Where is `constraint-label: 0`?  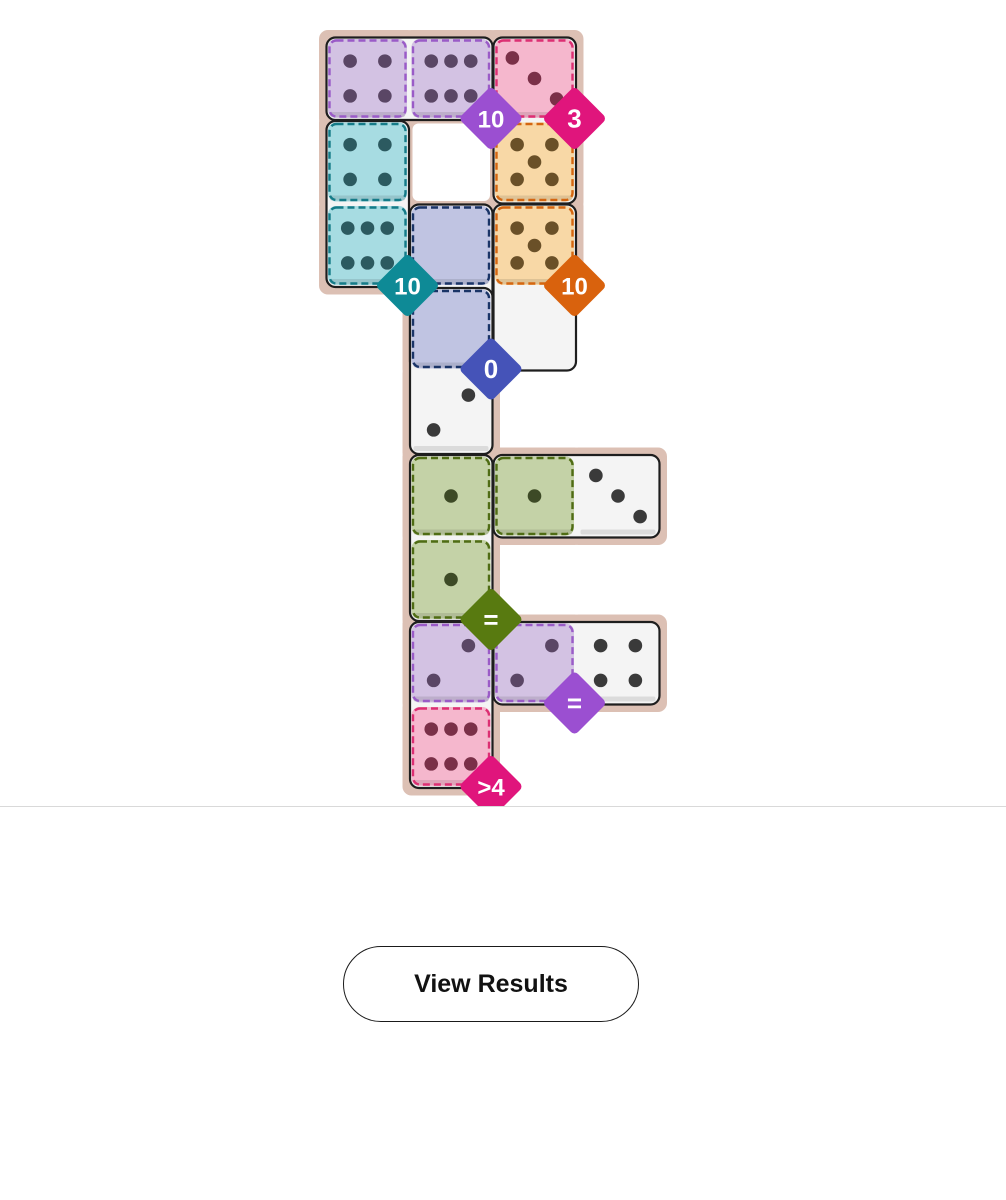 constraint-label: 0 is located at coordinates (491, 369).